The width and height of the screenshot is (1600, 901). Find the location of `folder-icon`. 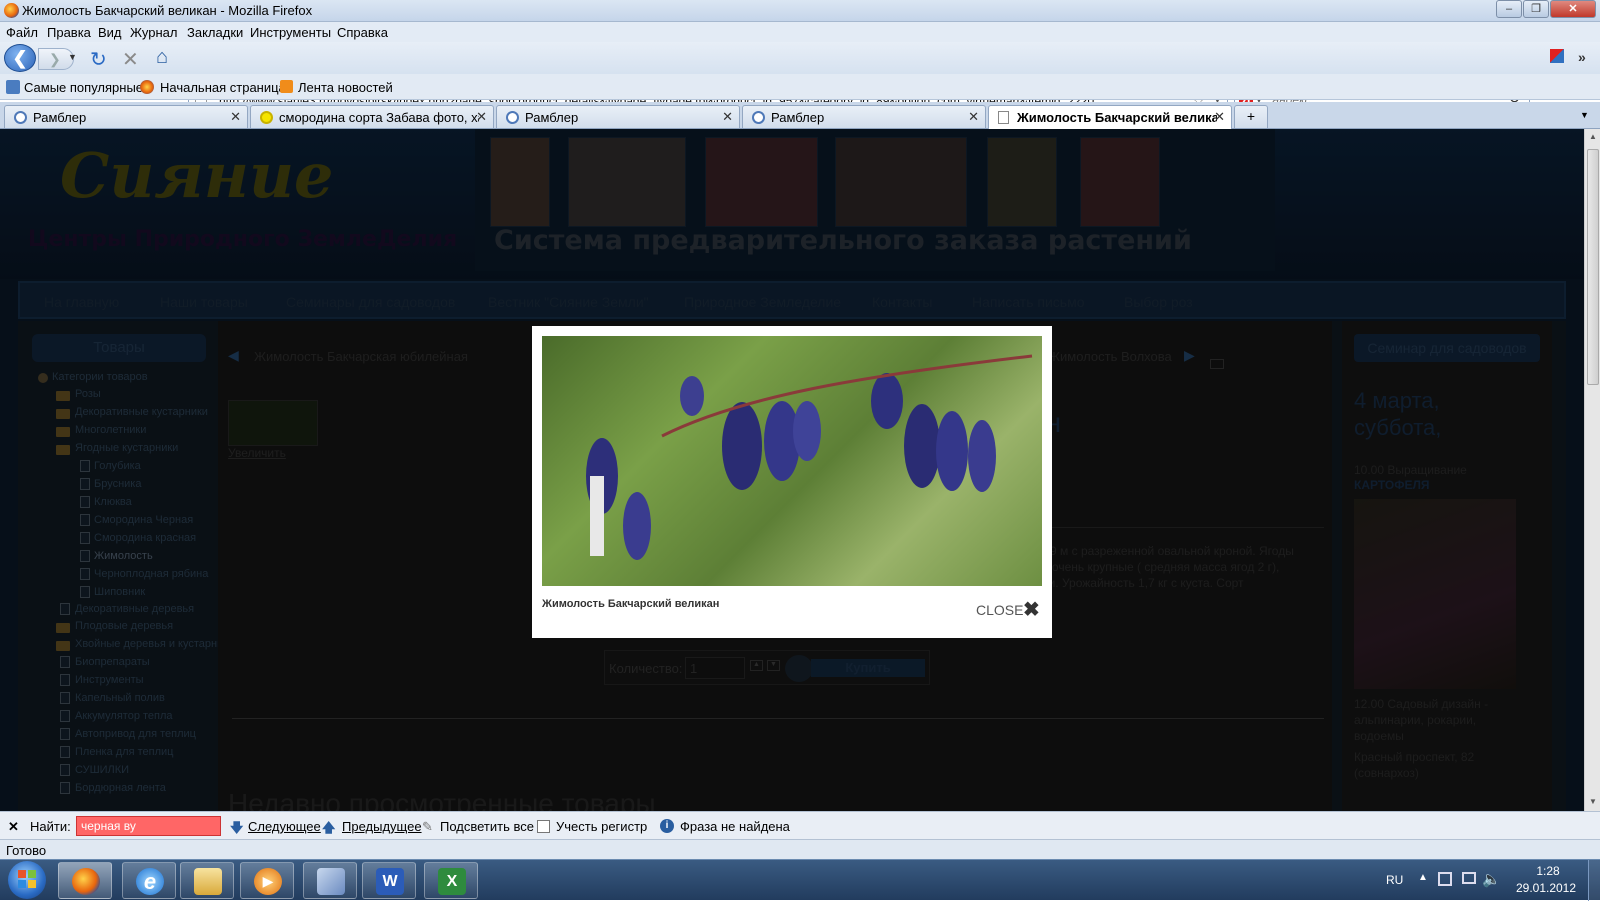

folder-icon is located at coordinates (208, 881).